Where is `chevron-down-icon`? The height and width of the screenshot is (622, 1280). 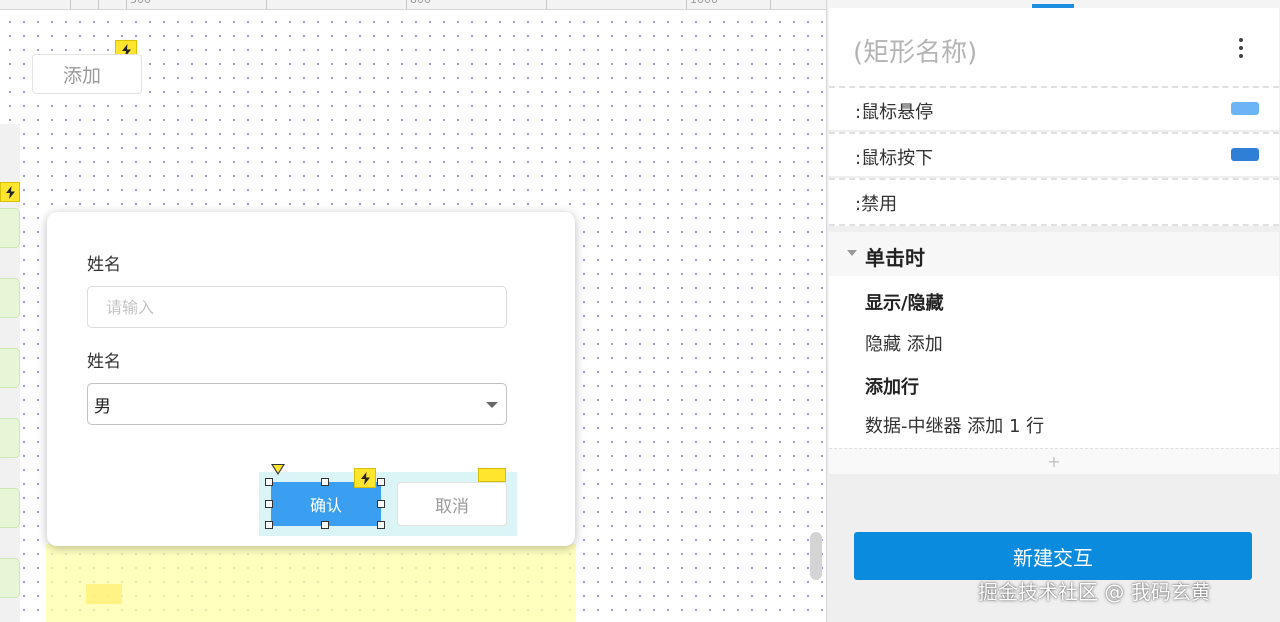 chevron-down-icon is located at coordinates (492, 405).